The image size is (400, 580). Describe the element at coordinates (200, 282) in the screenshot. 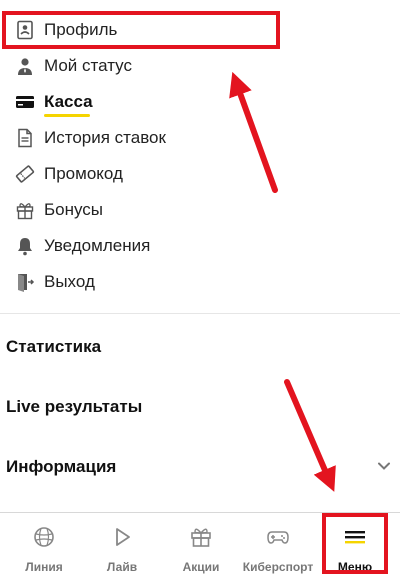

I see `menu-item-logout: Выход` at that location.